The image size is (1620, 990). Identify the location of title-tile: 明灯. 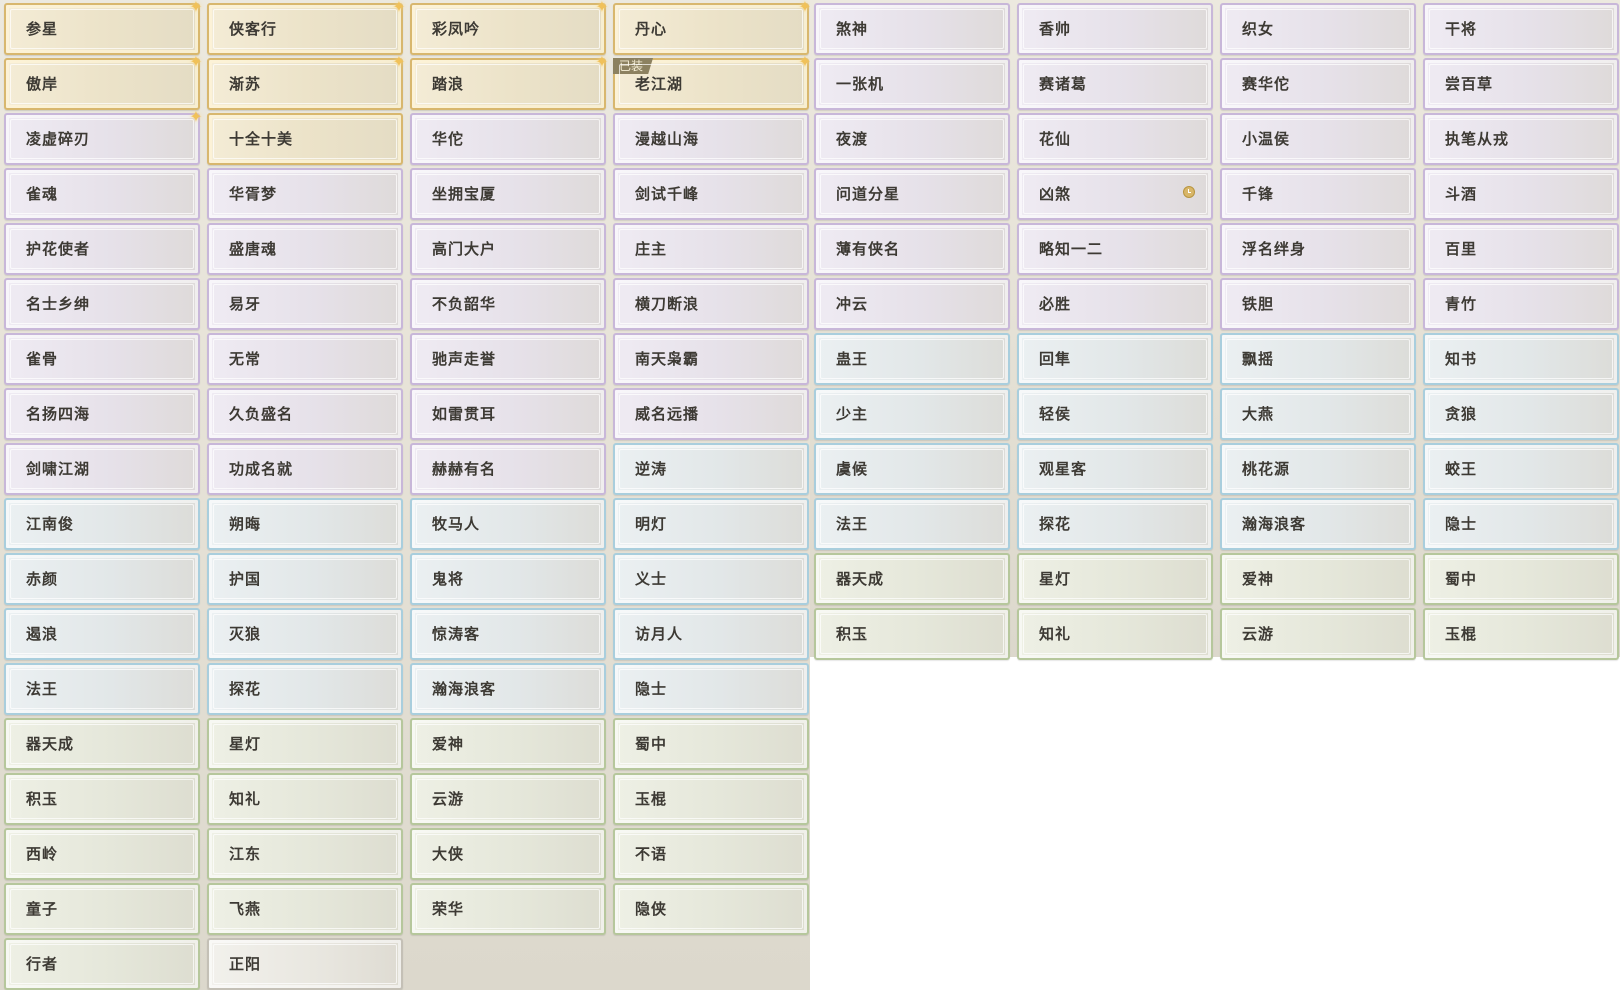
(711, 524).